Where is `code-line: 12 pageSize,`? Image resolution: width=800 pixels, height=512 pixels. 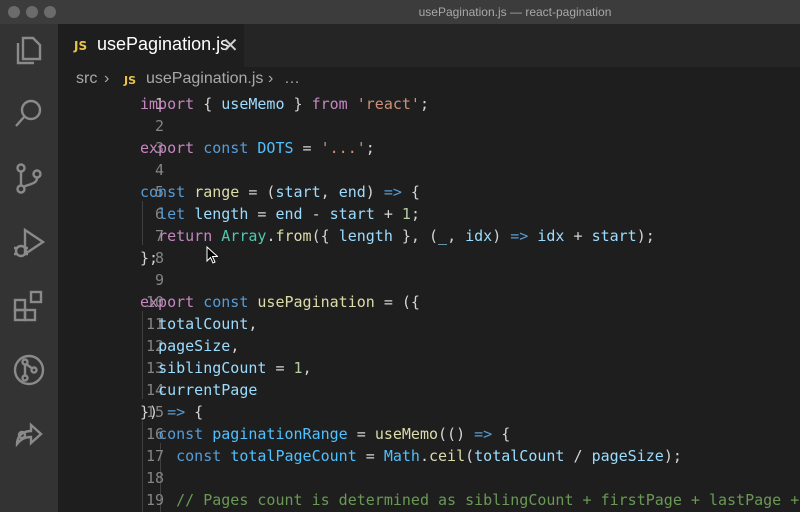 code-line: 12 pageSize, is located at coordinates (192, 346).